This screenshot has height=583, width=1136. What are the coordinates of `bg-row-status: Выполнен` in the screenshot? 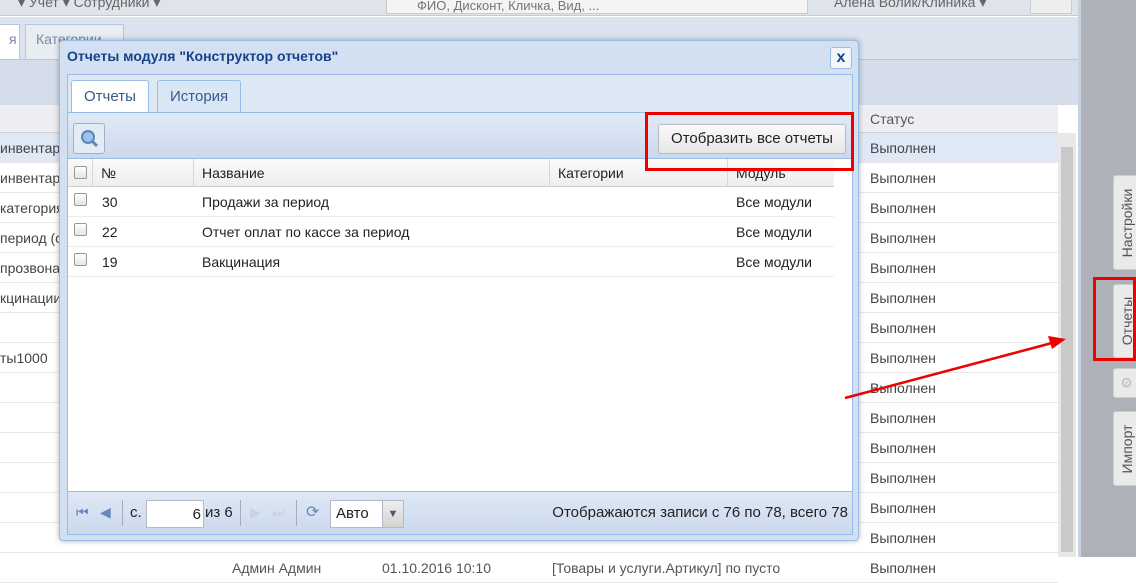 It's located at (903, 568).